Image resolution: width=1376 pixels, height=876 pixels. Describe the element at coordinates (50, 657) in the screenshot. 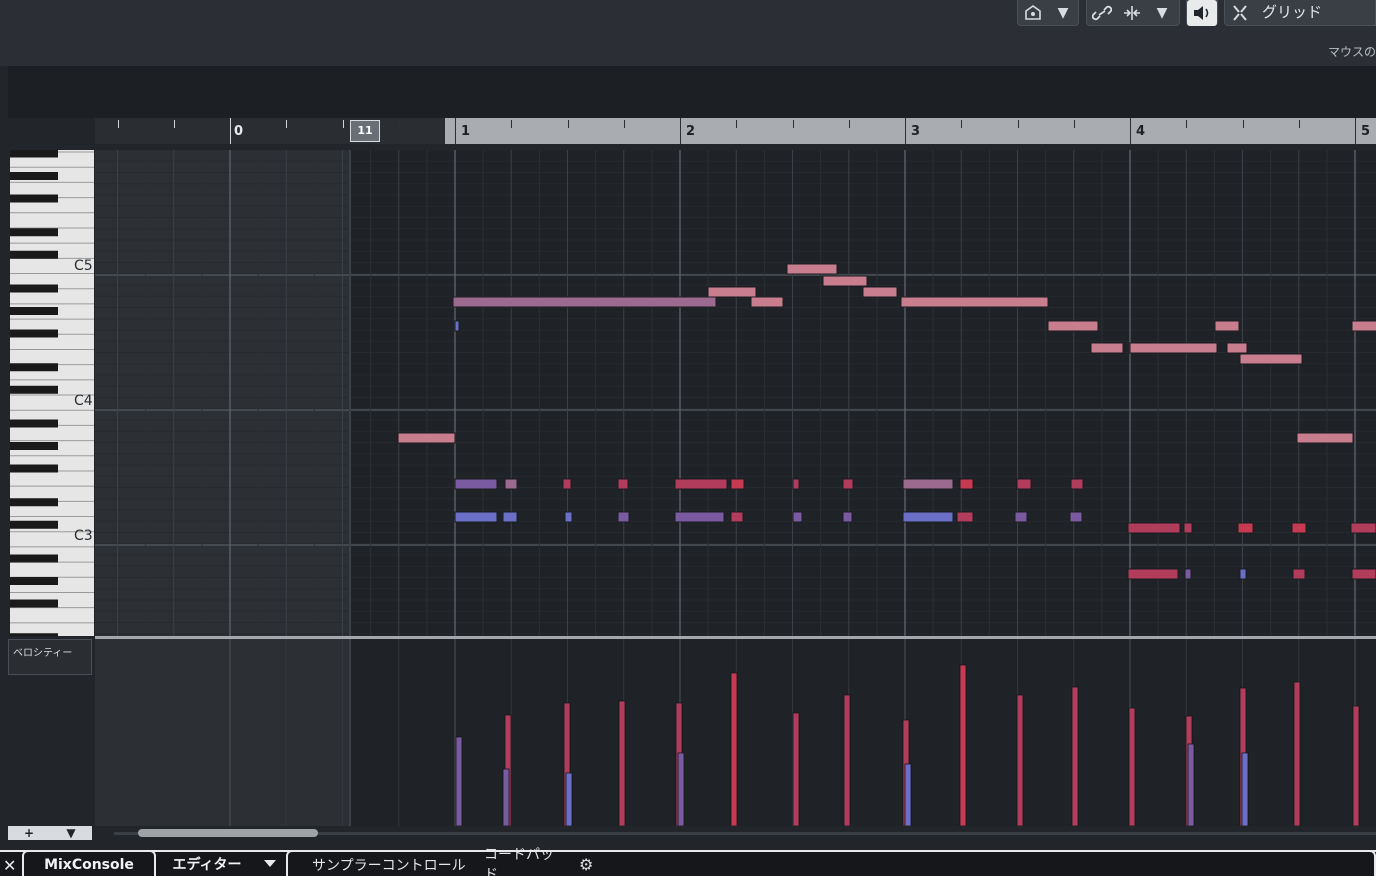

I see `velocity-lane-selector: ベロシティー` at that location.